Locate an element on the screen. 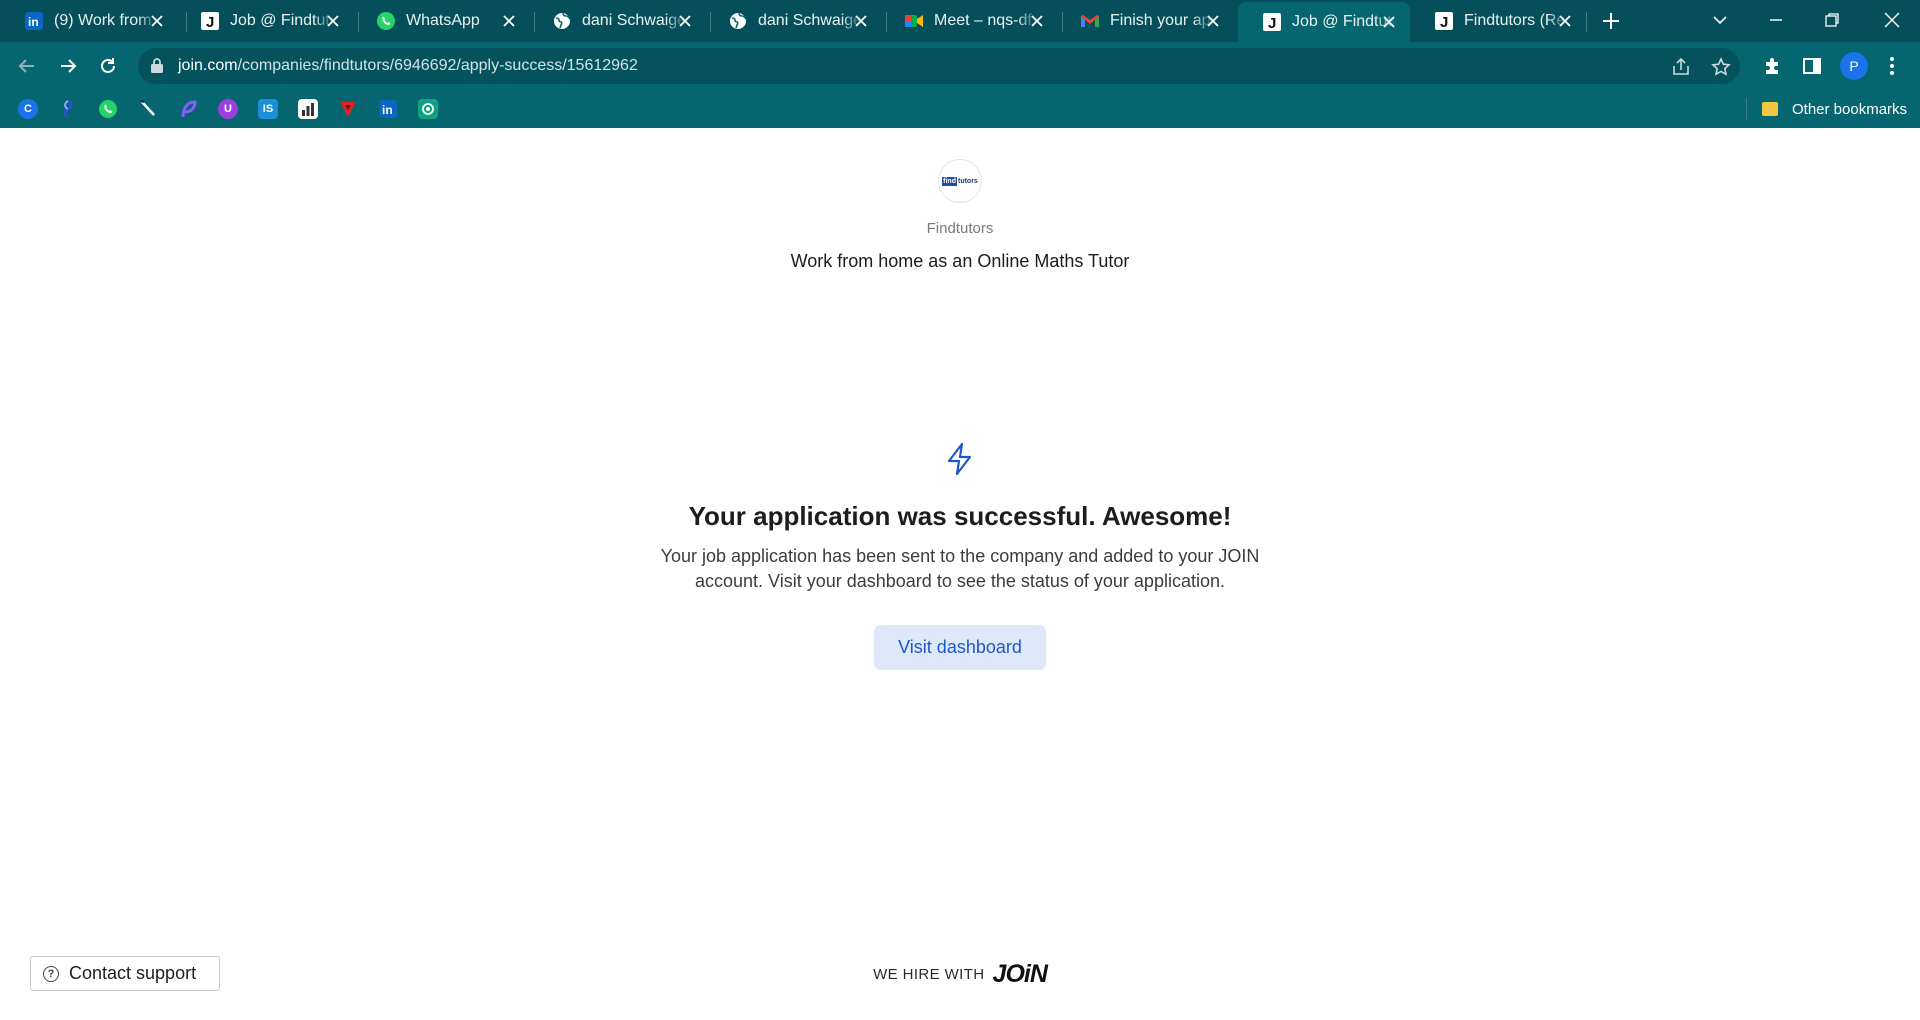  feather-bookmark-icon is located at coordinates (188, 109).